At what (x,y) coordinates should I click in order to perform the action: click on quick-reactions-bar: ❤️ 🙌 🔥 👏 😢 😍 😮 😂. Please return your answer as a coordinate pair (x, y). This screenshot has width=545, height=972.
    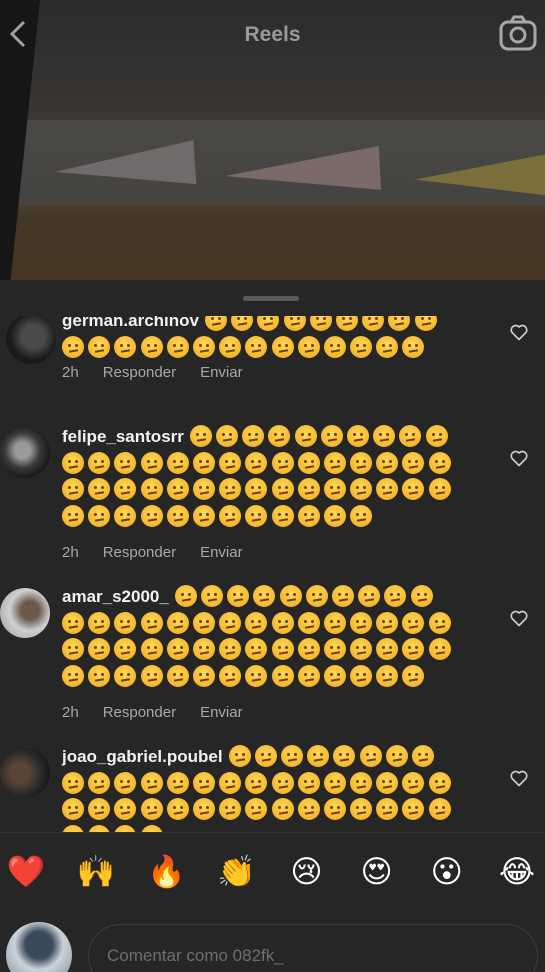
    Looking at the image, I should click on (272, 872).